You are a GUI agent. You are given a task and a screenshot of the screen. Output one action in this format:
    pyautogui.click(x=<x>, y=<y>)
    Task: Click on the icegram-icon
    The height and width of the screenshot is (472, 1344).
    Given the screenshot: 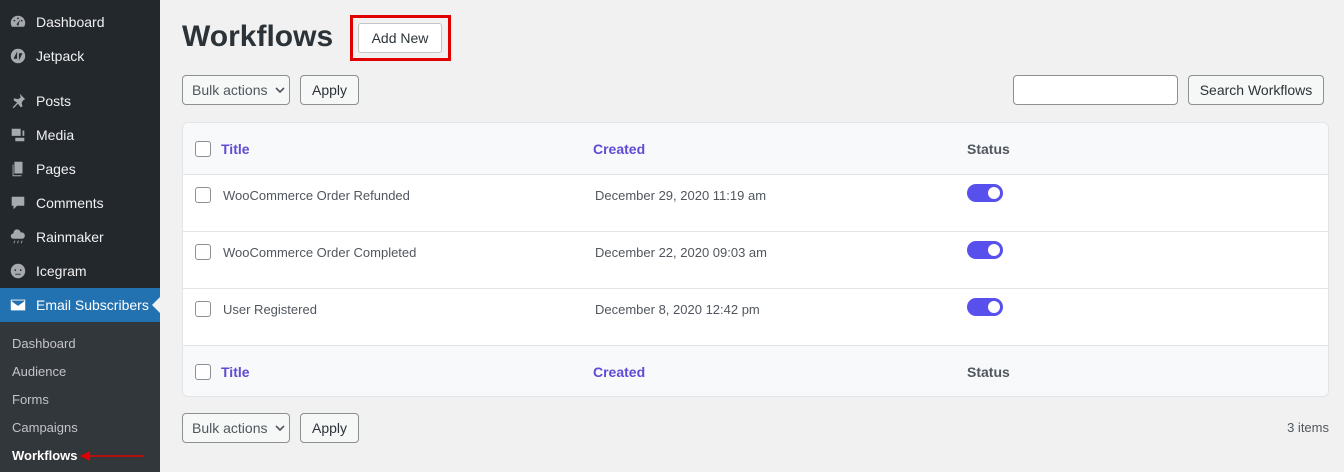 What is the action you would take?
    pyautogui.click(x=18, y=271)
    